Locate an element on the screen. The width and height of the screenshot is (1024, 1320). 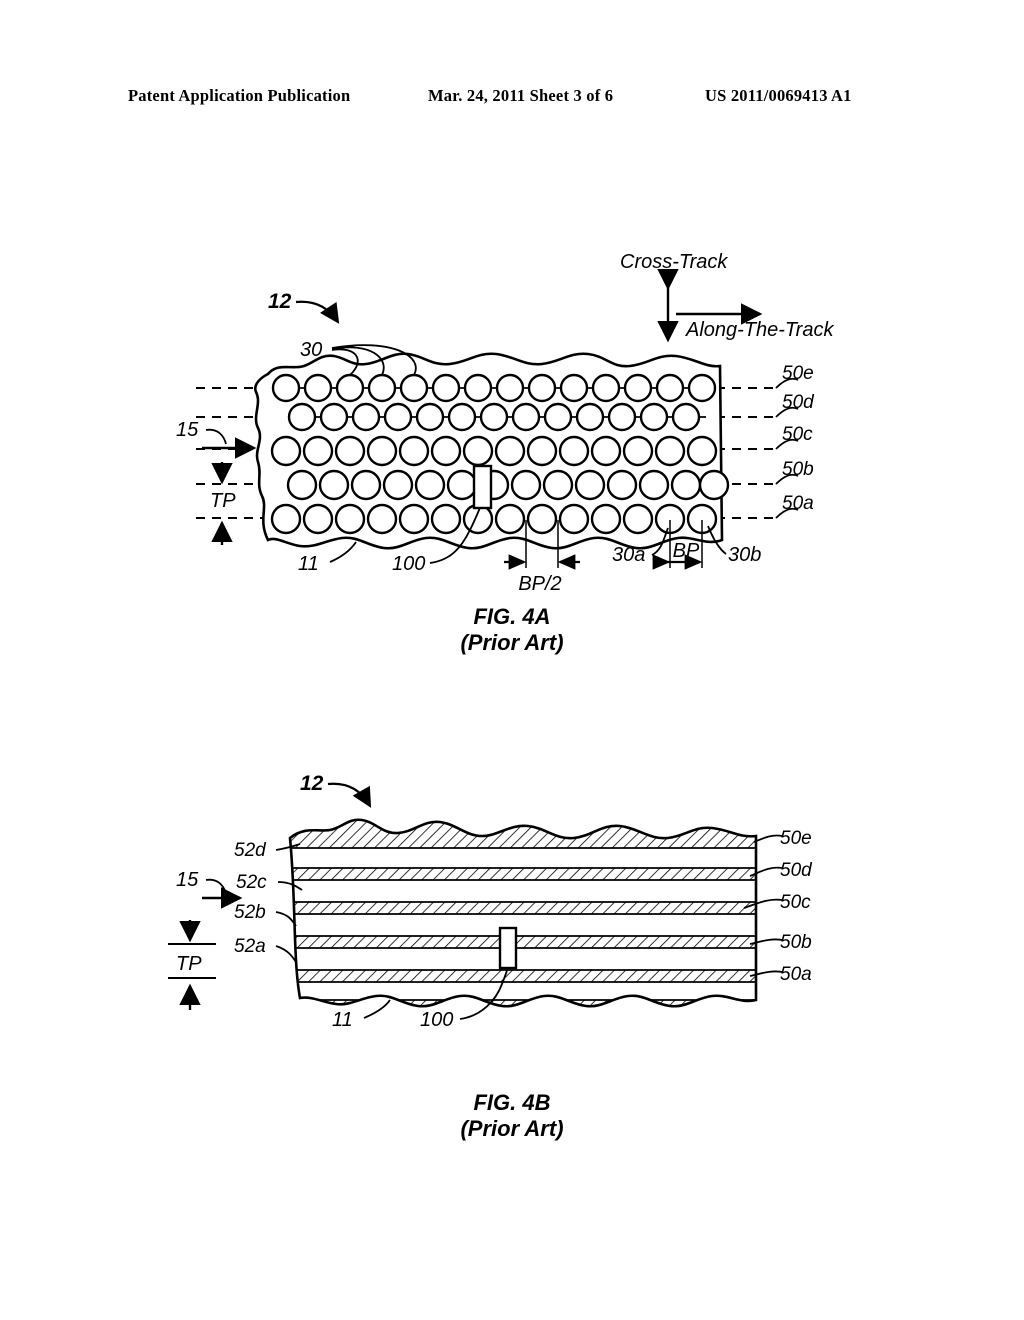
band-50d is located at coordinates (523, 891).